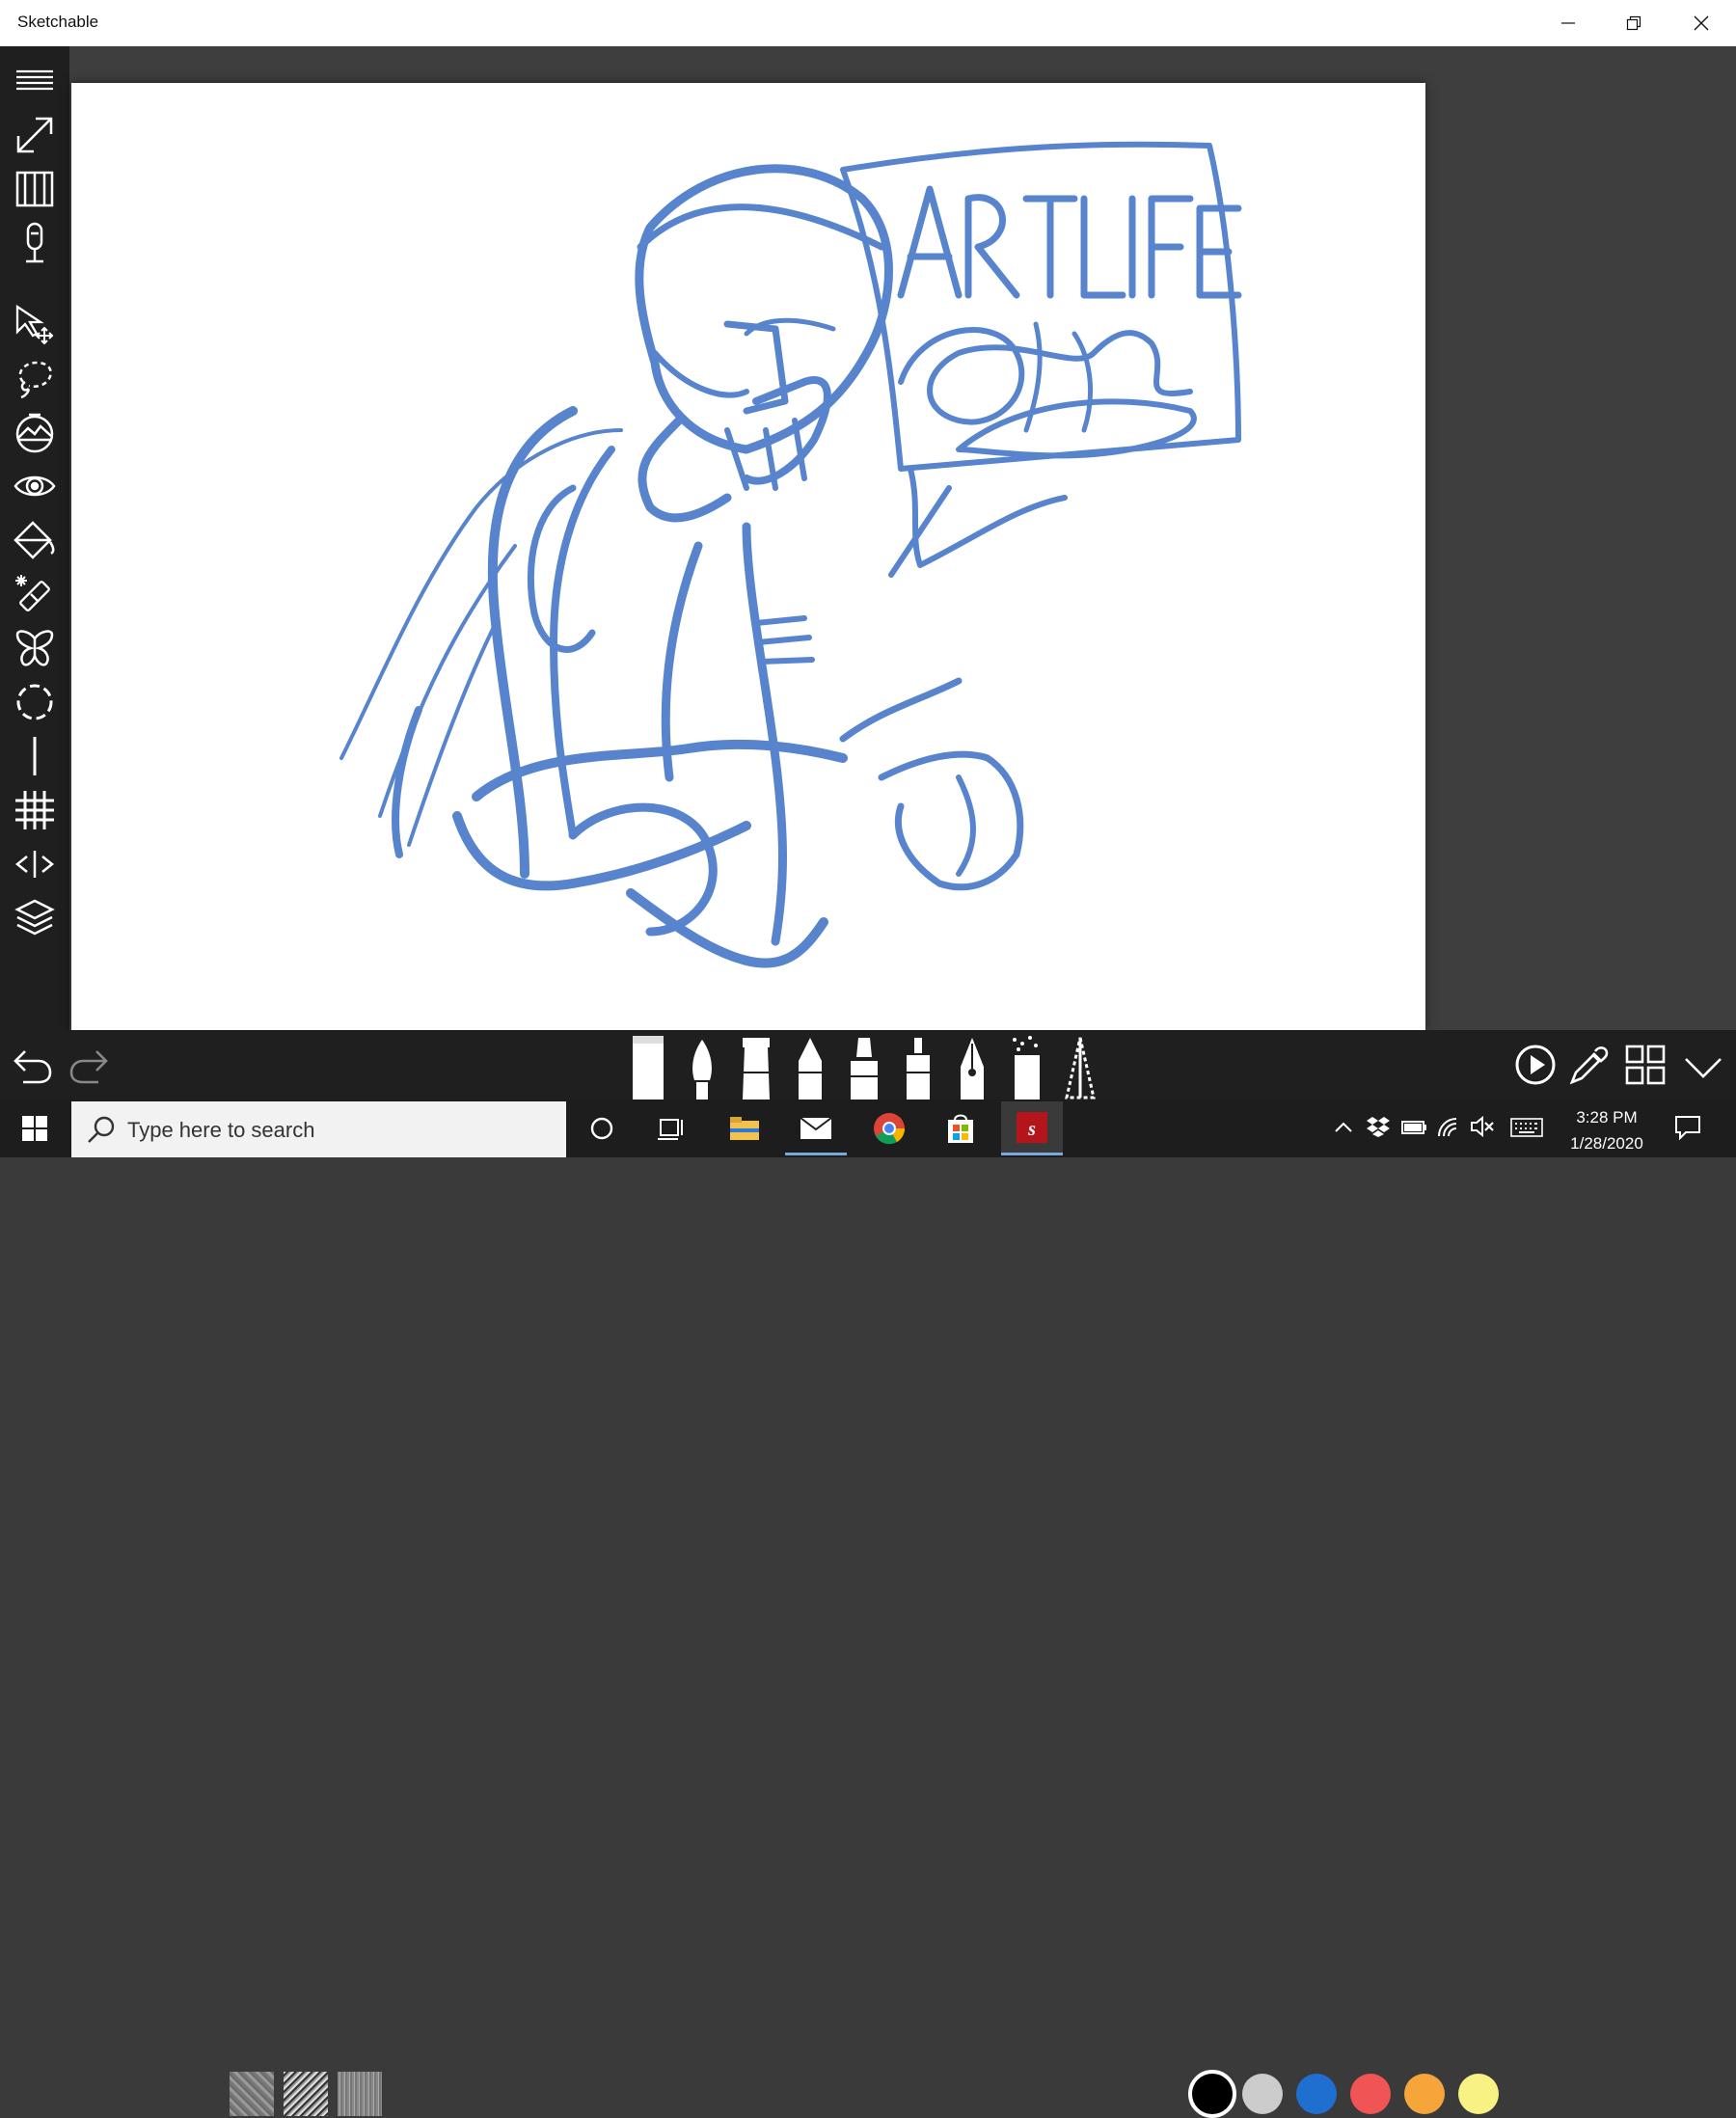 This screenshot has width=1736, height=2118. What do you see at coordinates (960, 1128) in the screenshot?
I see `store-icon` at bounding box center [960, 1128].